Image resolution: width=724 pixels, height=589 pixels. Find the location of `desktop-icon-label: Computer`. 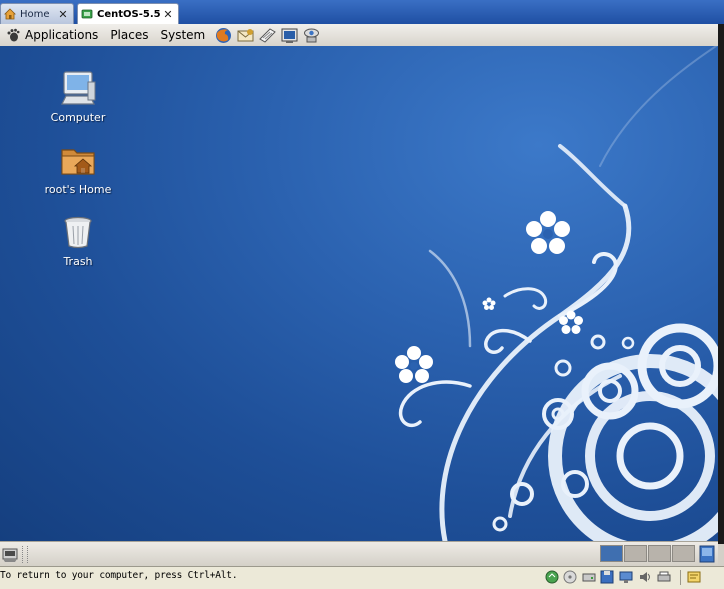

desktop-icon-label: Computer is located at coordinates (78, 117).